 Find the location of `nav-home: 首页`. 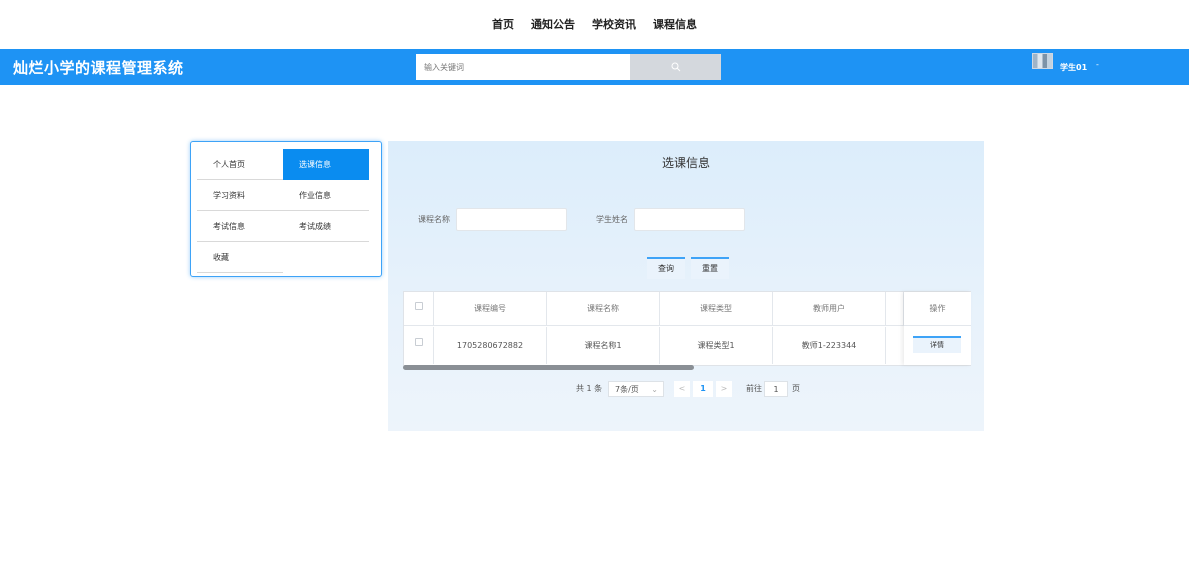

nav-home: 首页 is located at coordinates (503, 24).